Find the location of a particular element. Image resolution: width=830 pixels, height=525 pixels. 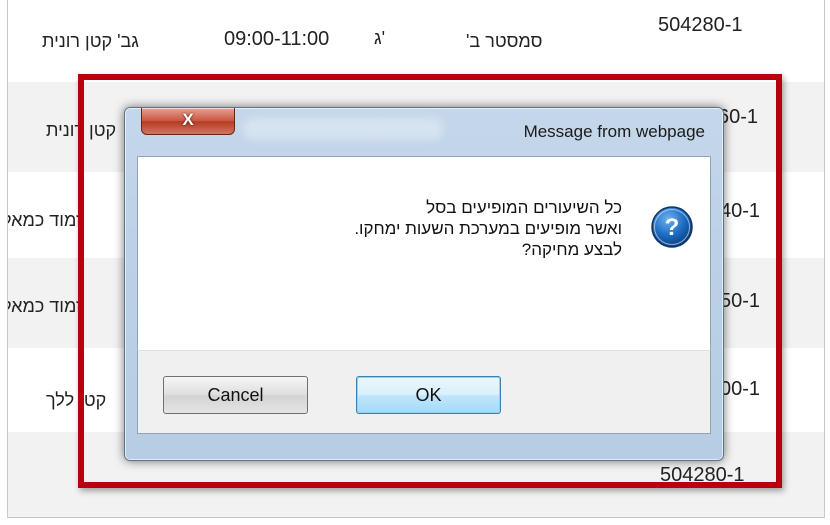

close-icon: X is located at coordinates (188, 119).